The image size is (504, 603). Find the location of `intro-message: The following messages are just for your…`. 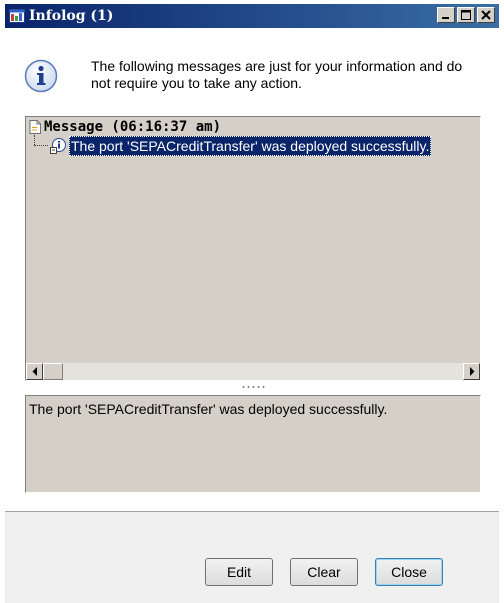

intro-message: The following messages are just for your… is located at coordinates (277, 74).